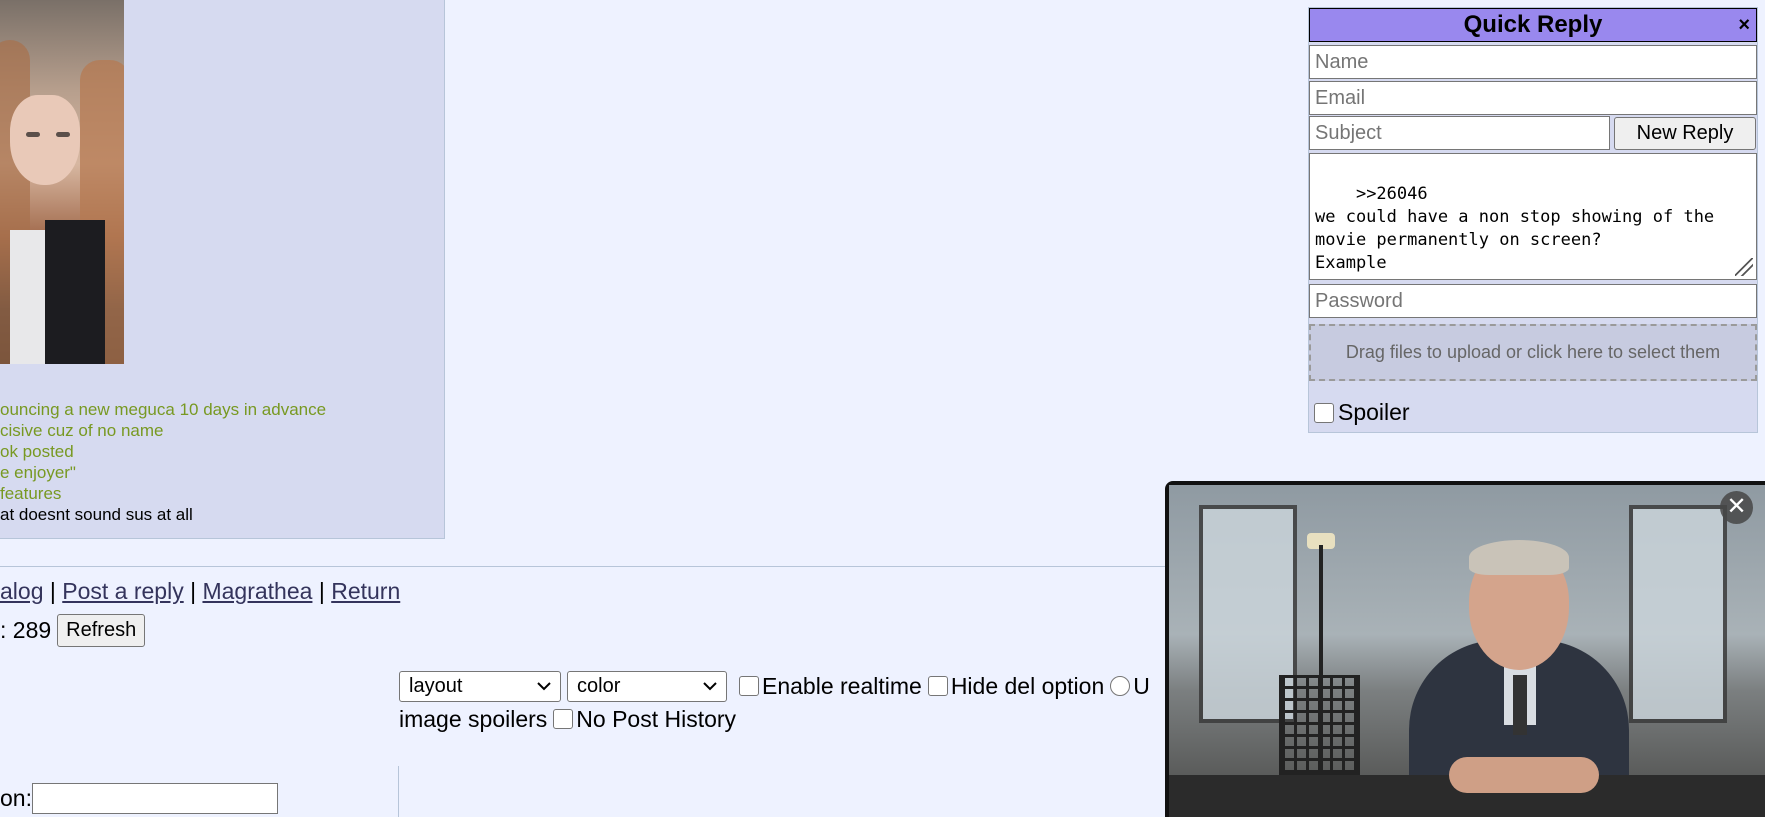 This screenshot has width=1765, height=817. Describe the element at coordinates (16, 798) in the screenshot. I see `filter-label: on:` at that location.